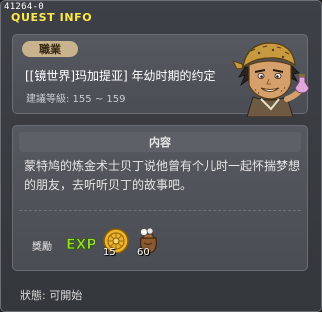 The image size is (322, 312). What do you see at coordinates (109, 252) in the screenshot?
I see `coin-reward-count: 15` at bounding box center [109, 252].